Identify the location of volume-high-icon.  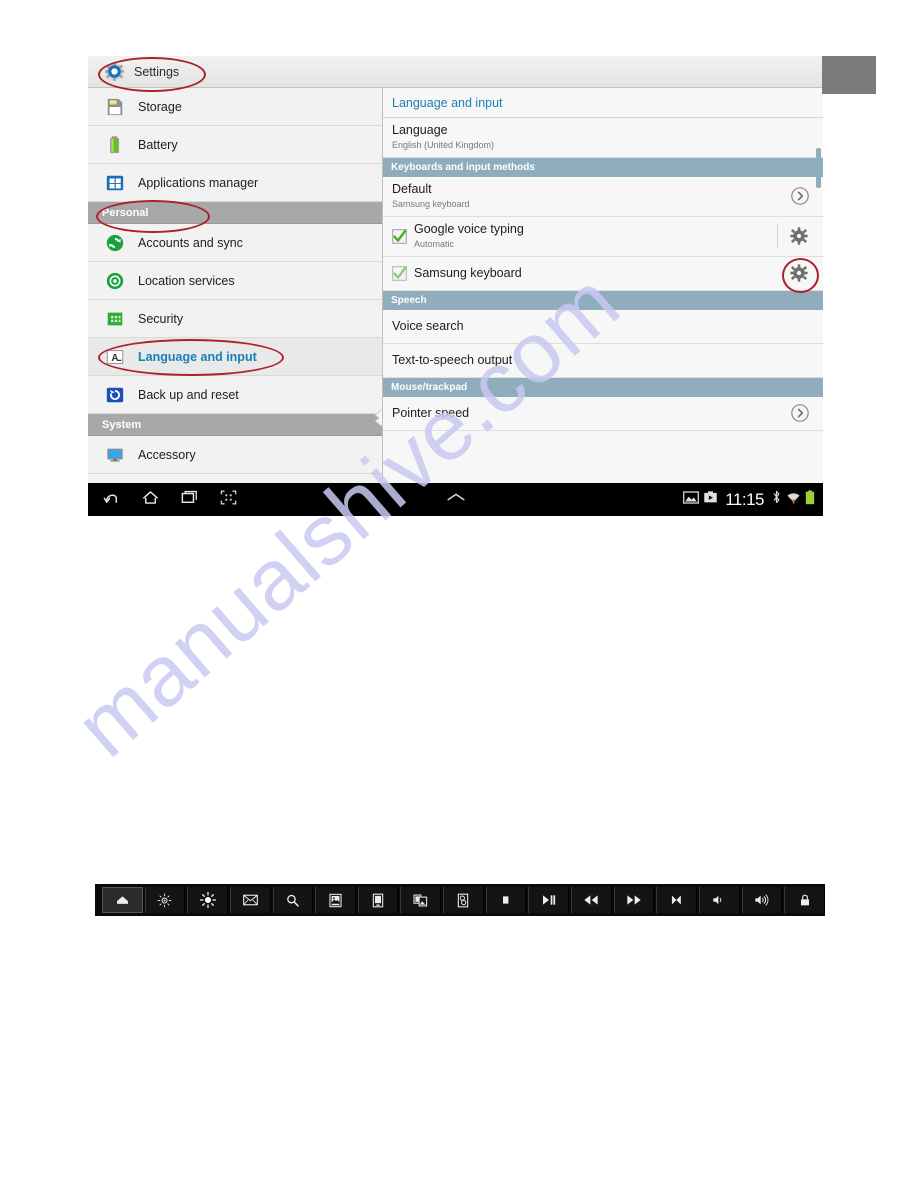
(762, 900).